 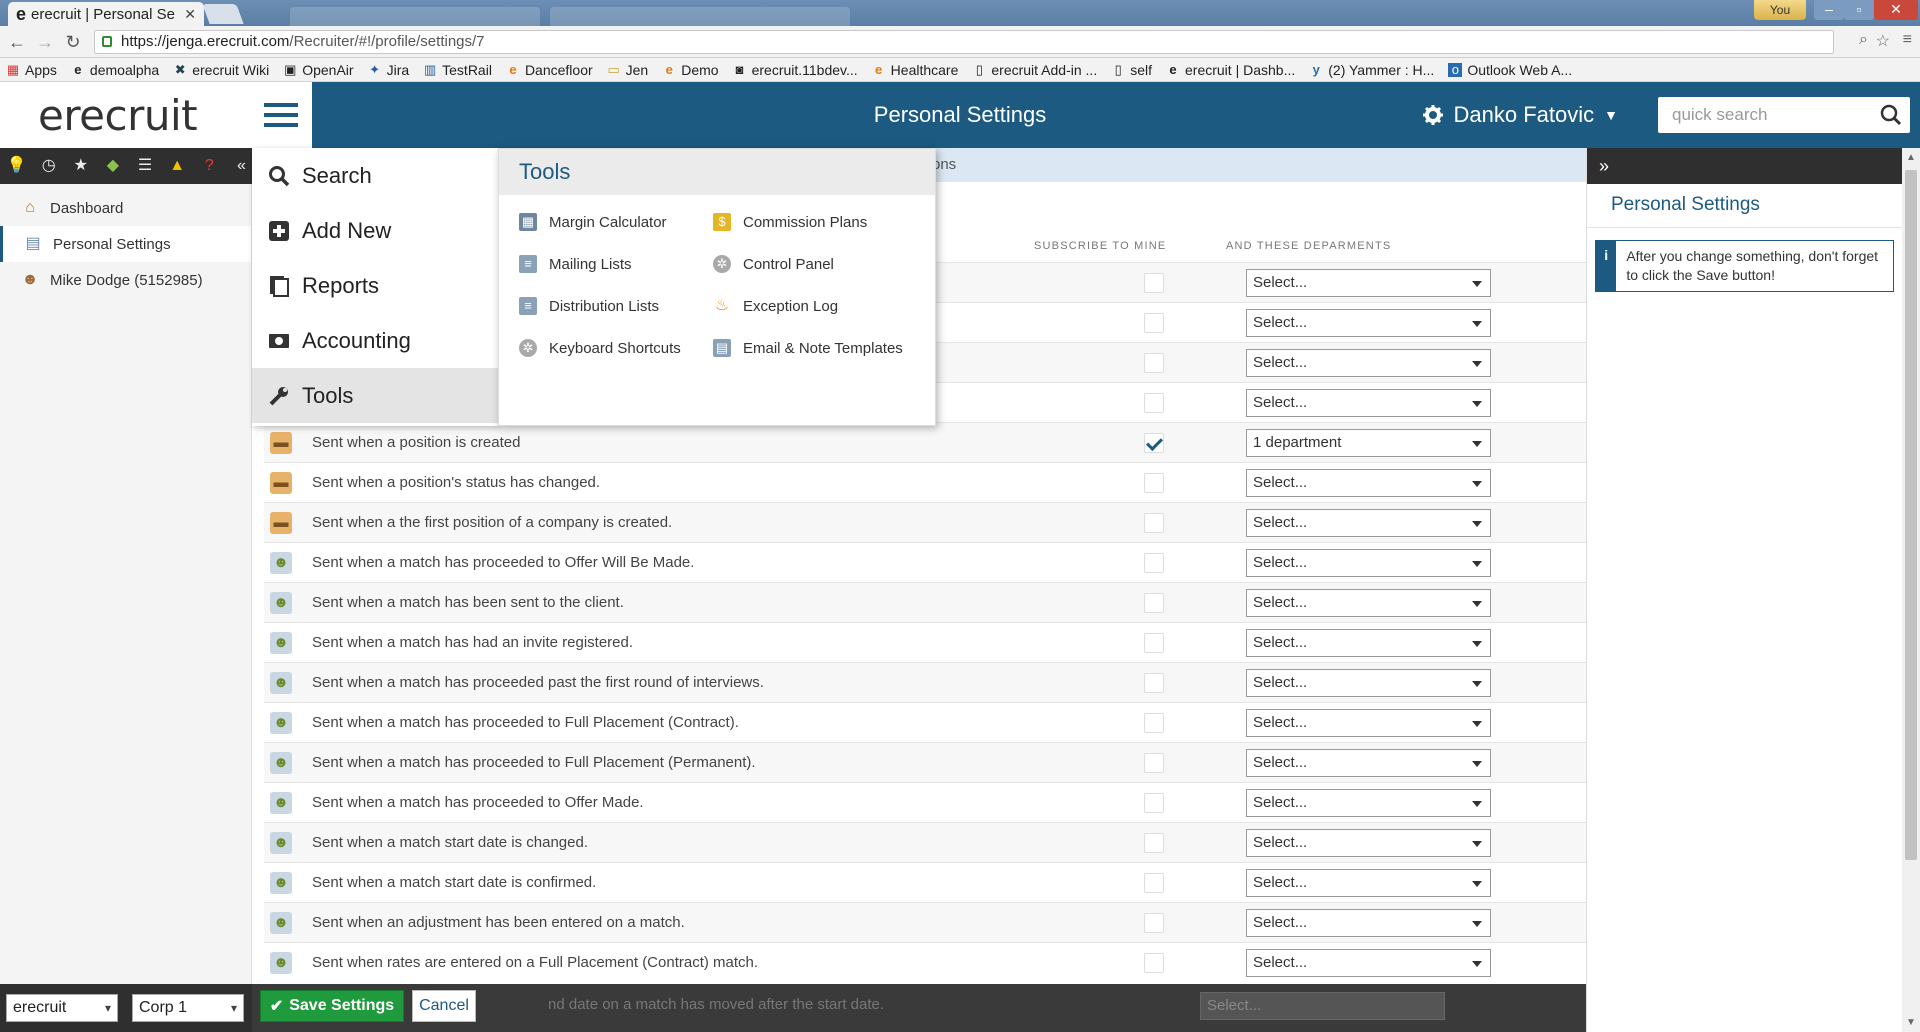 I want to click on menu-item-add-new: Add New, so click(x=375, y=230).